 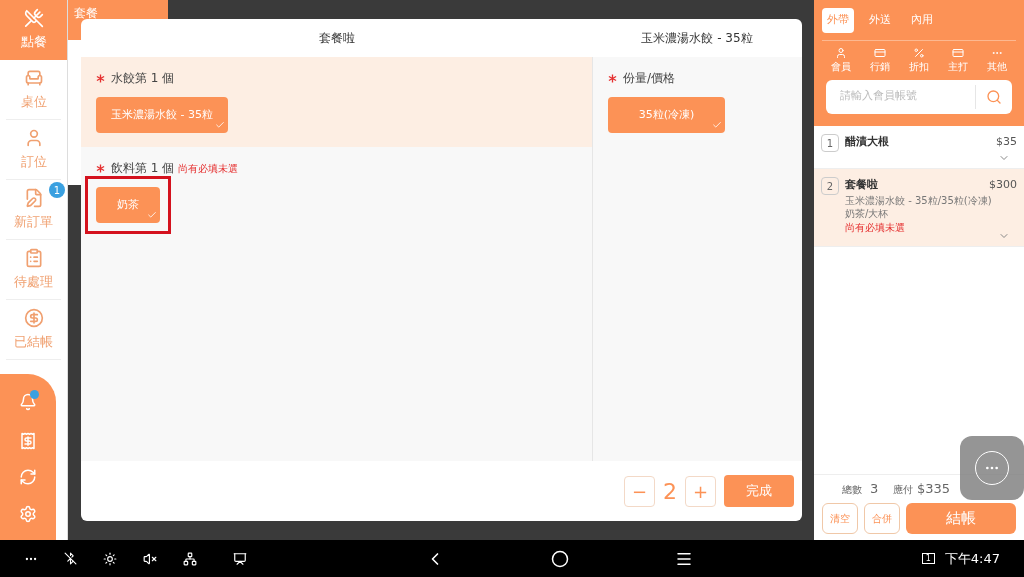 I want to click on decrease-button: −, so click(x=639, y=491).